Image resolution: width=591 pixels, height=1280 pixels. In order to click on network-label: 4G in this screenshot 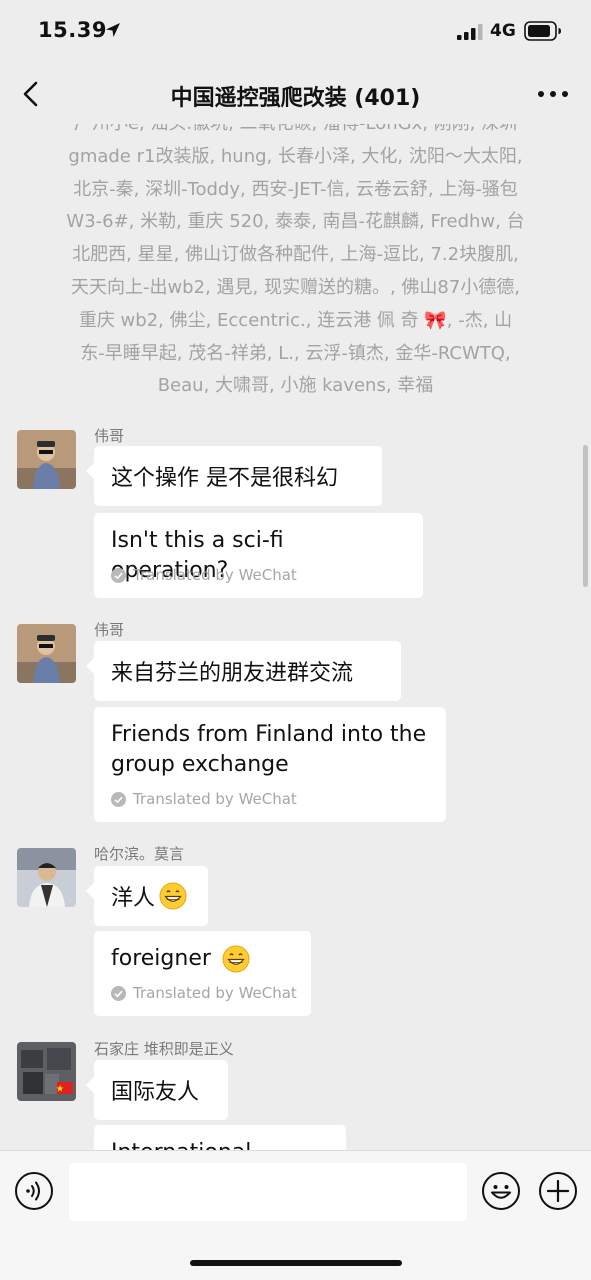, I will do `click(503, 31)`.